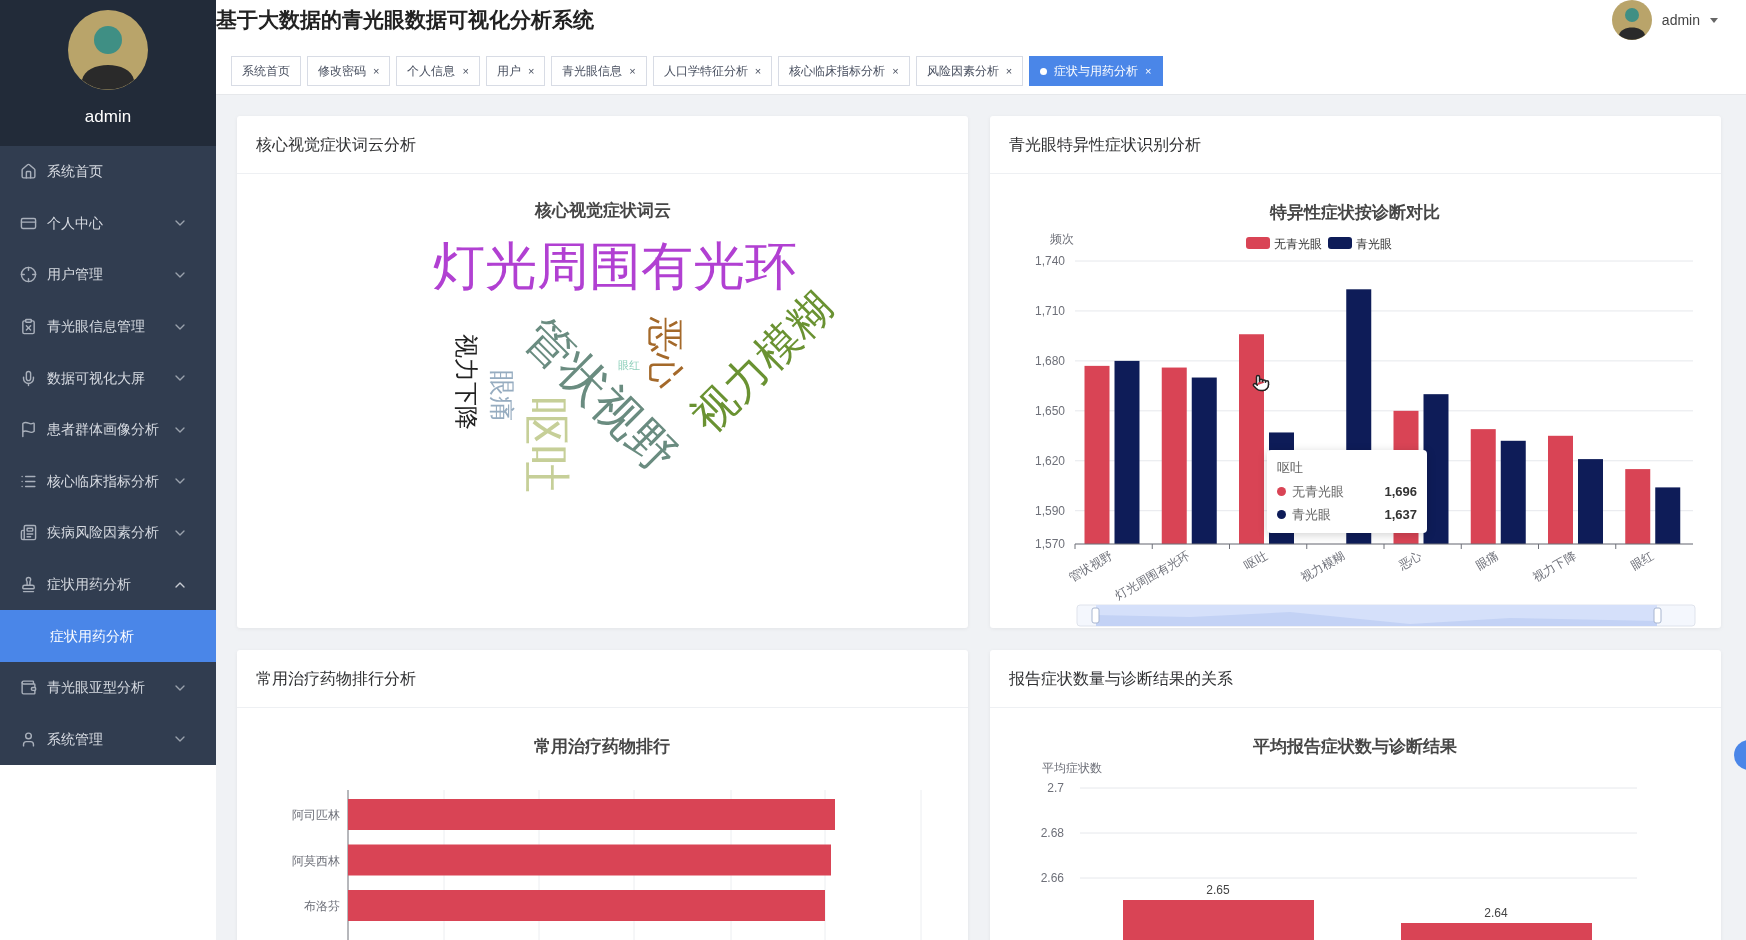 Image resolution: width=1746 pixels, height=940 pixels. I want to click on chart-title: 平均报告症状数与诊断结果, so click(1355, 746).